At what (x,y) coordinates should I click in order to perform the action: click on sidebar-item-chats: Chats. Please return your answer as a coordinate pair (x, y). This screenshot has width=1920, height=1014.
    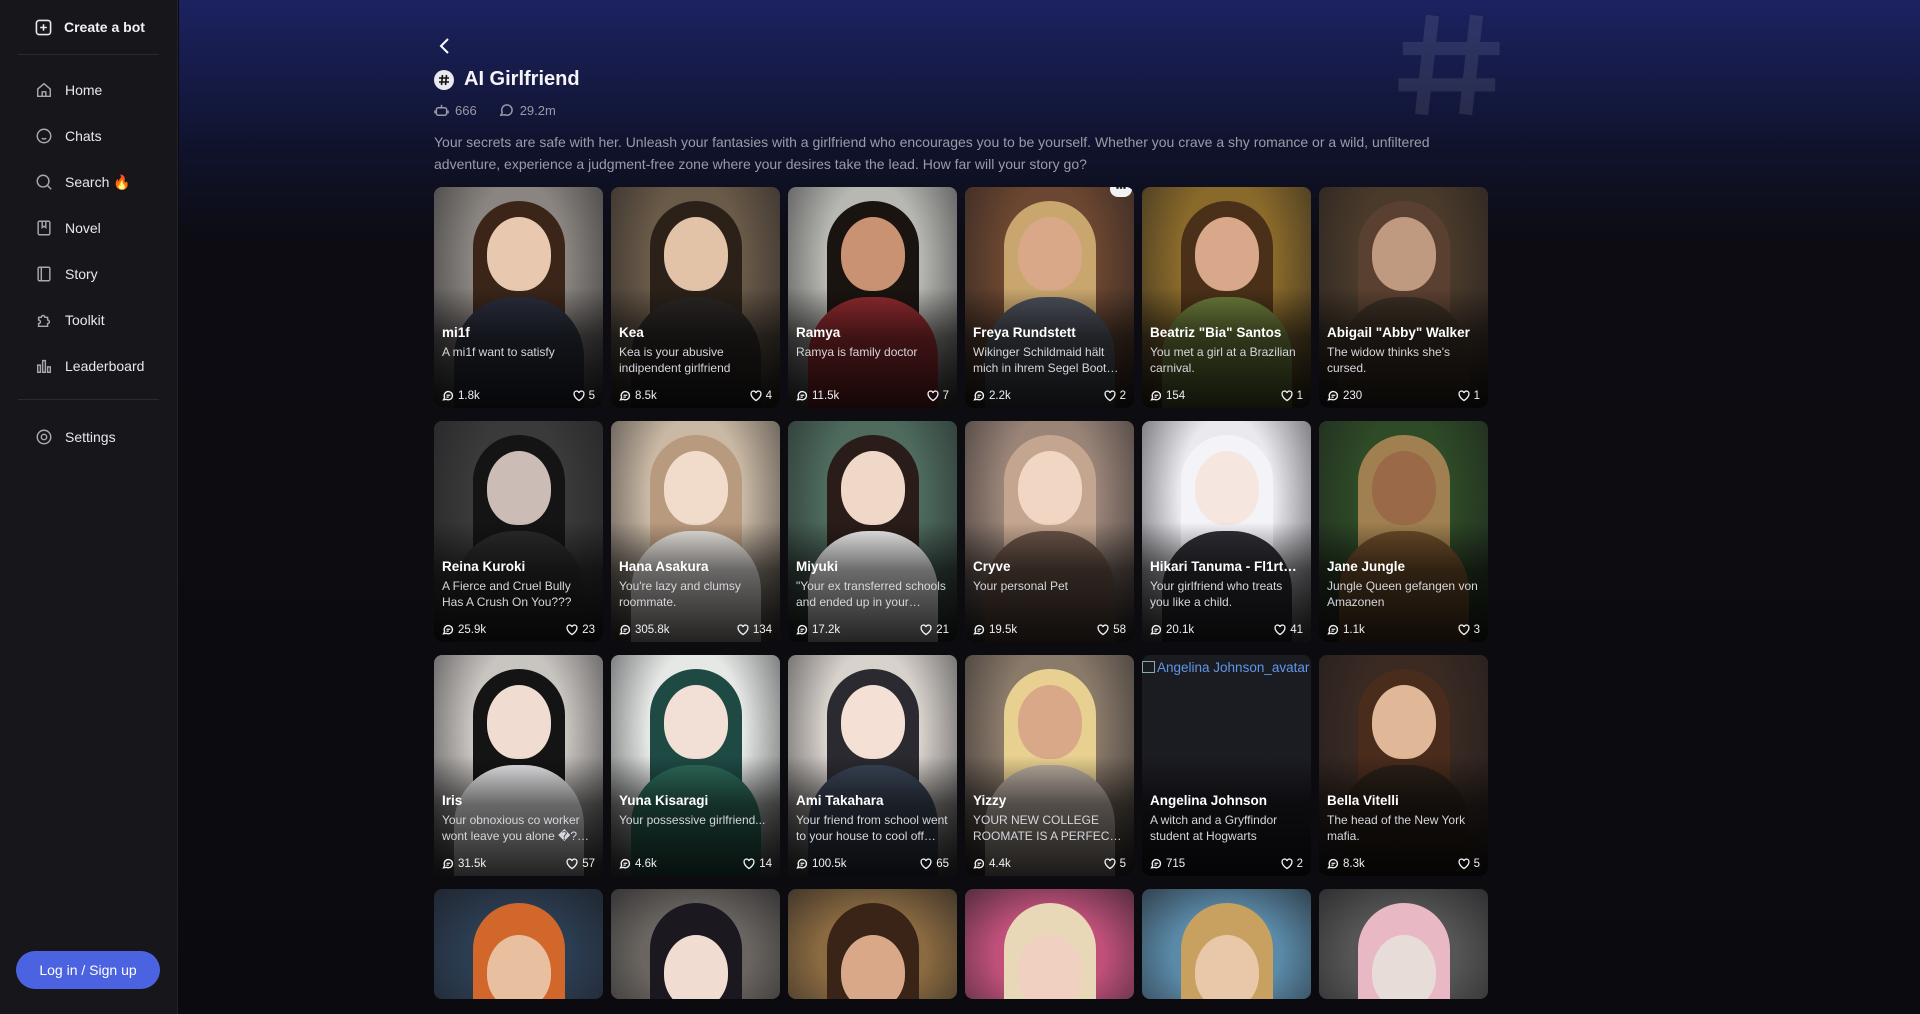
    Looking at the image, I should click on (88, 136).